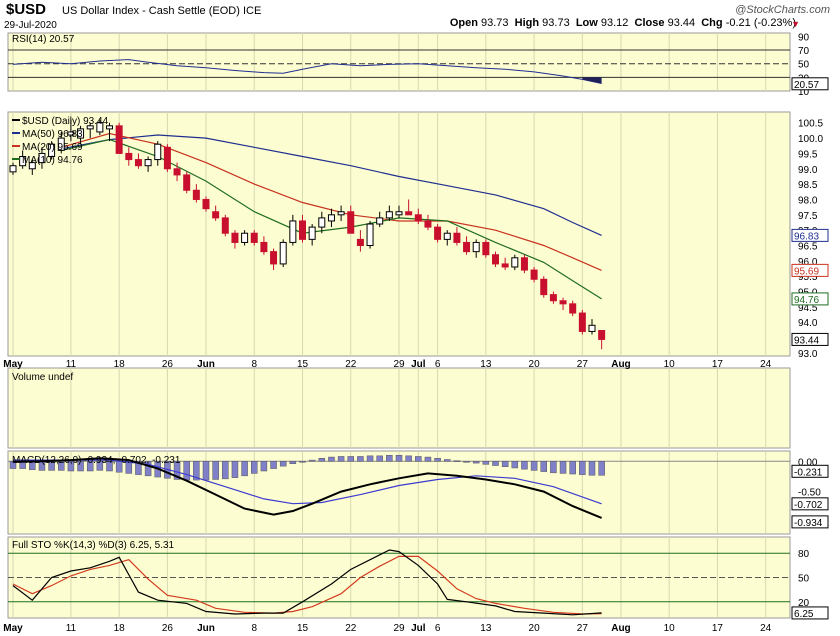 This screenshot has width=840, height=636. Describe the element at coordinates (71, 364) in the screenshot. I see `x-tick-label: 11` at that location.